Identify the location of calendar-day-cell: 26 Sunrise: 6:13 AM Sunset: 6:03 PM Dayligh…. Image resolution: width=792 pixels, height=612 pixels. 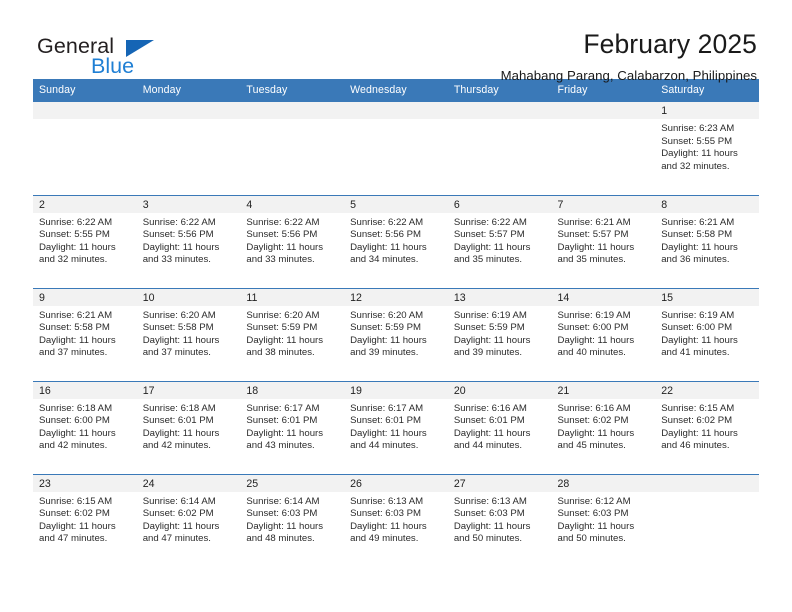
(396, 520).